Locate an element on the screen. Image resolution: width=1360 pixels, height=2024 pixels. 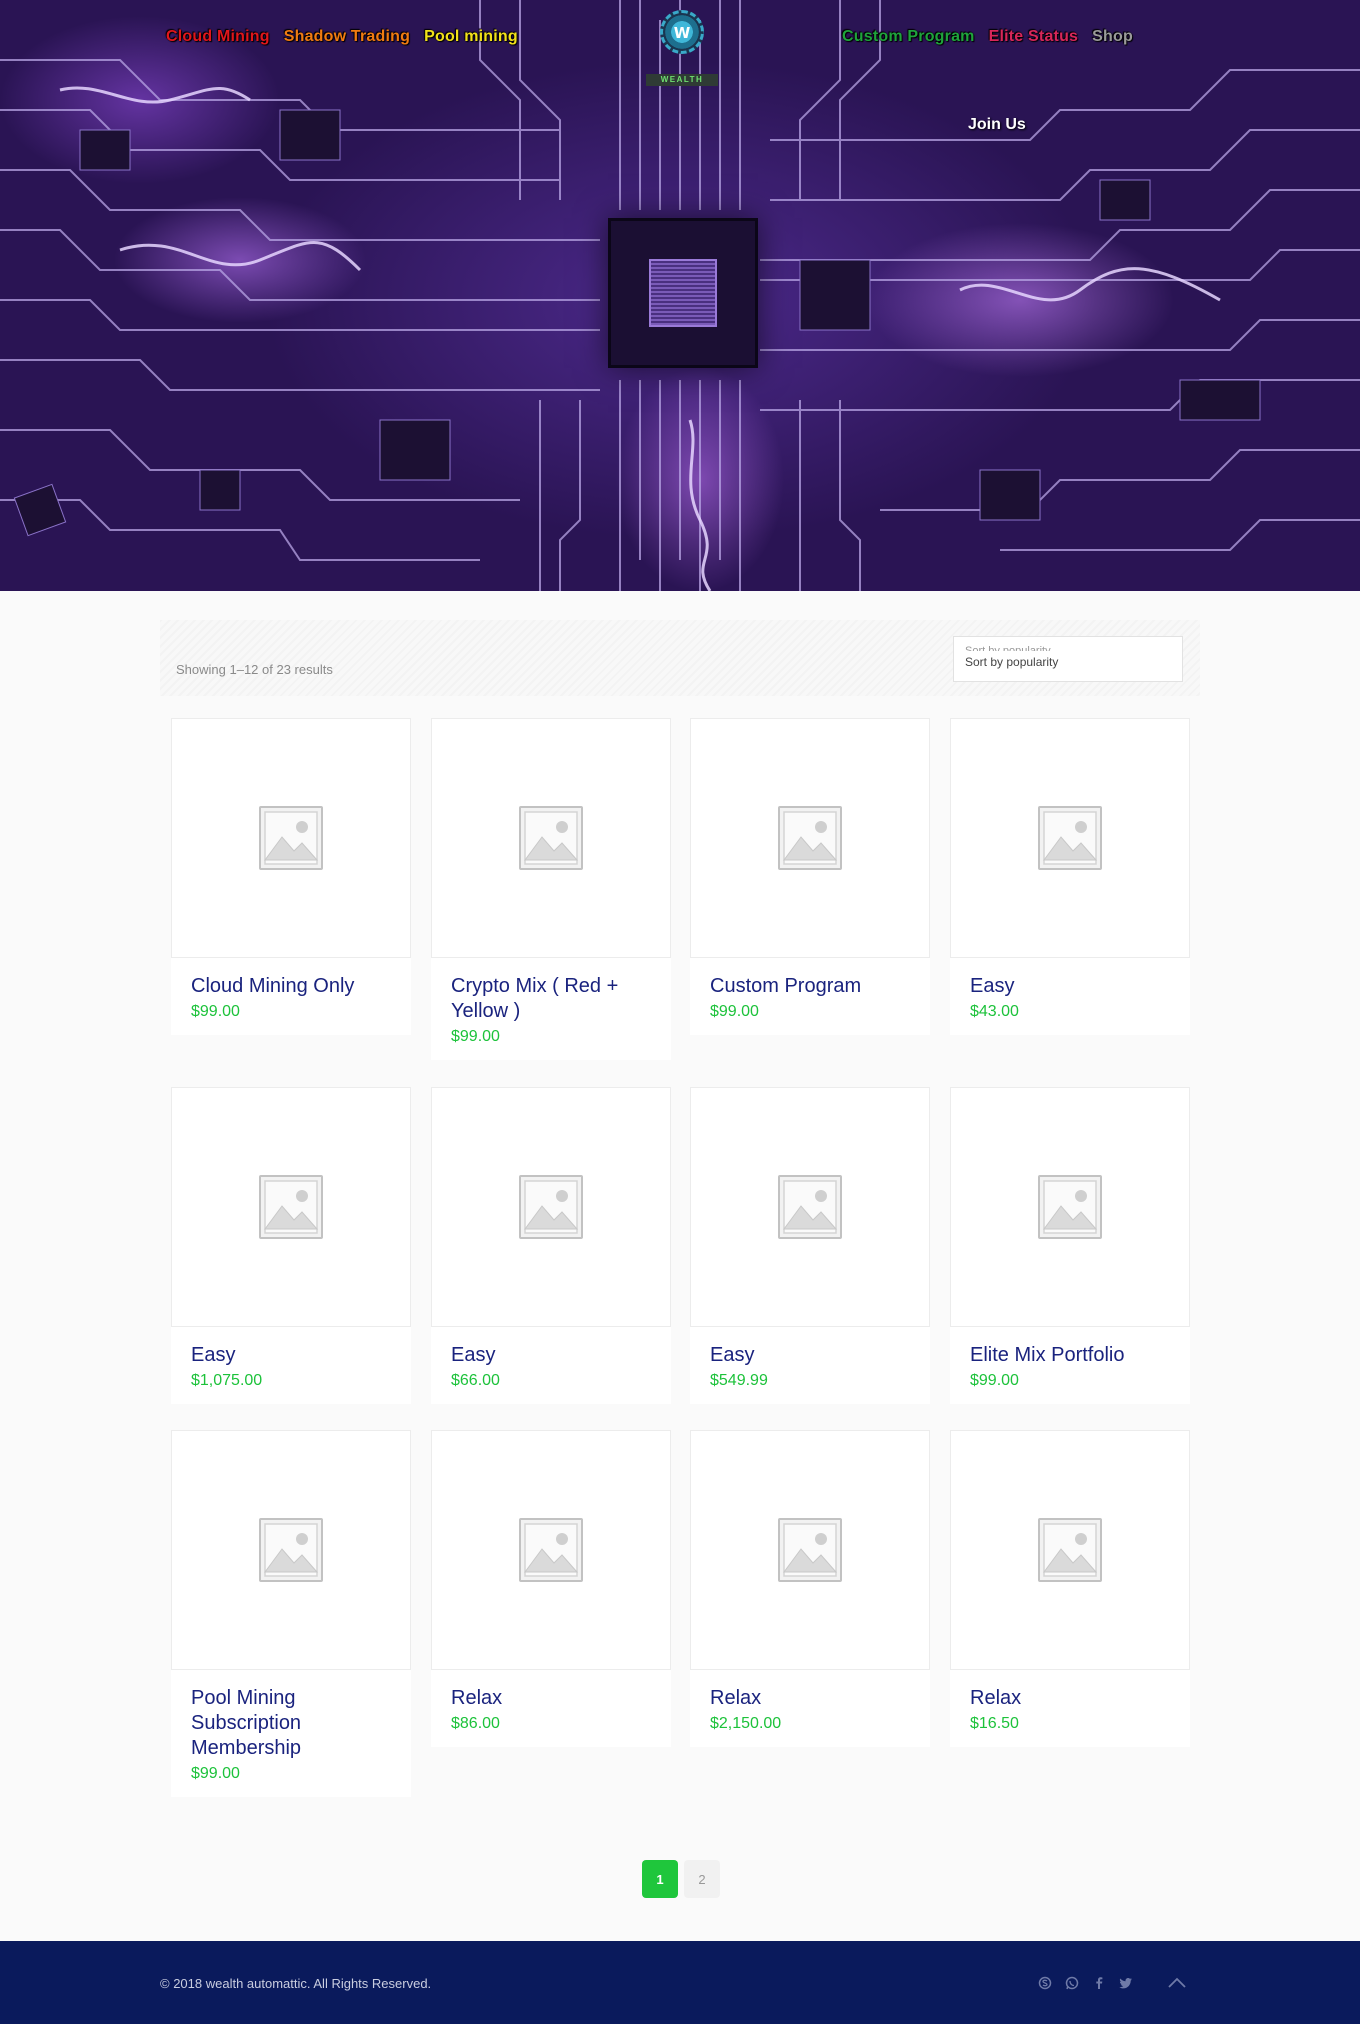
nav-item-shadow-trading: Shadow Trading is located at coordinates (347, 37).